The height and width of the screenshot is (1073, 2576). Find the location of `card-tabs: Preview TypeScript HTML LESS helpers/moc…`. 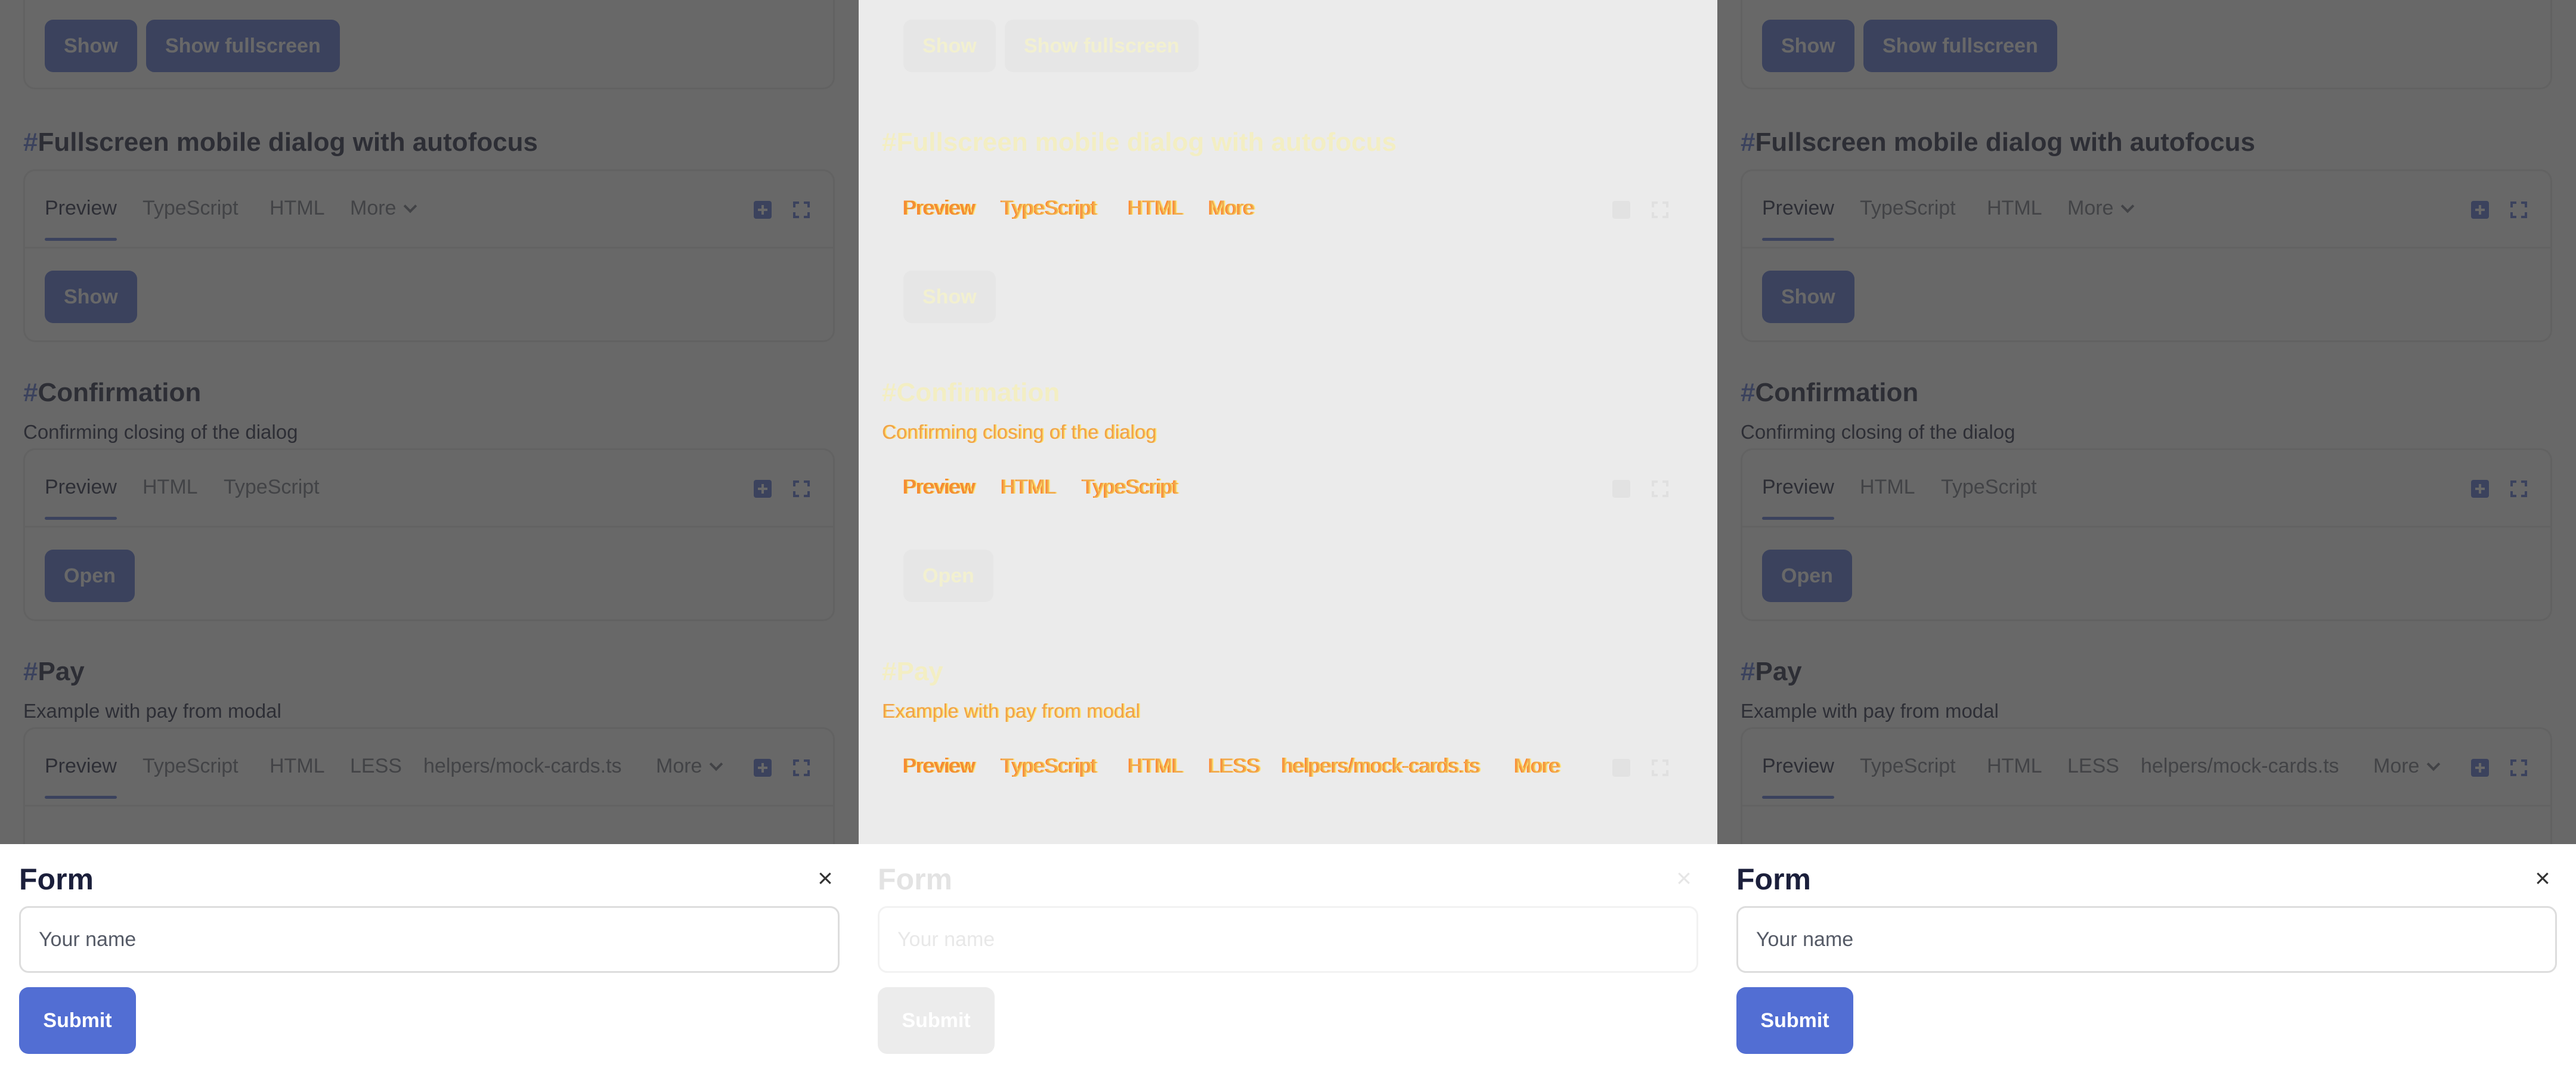

card-tabs: Preview TypeScript HTML LESS helpers/moc… is located at coordinates (1288, 768).